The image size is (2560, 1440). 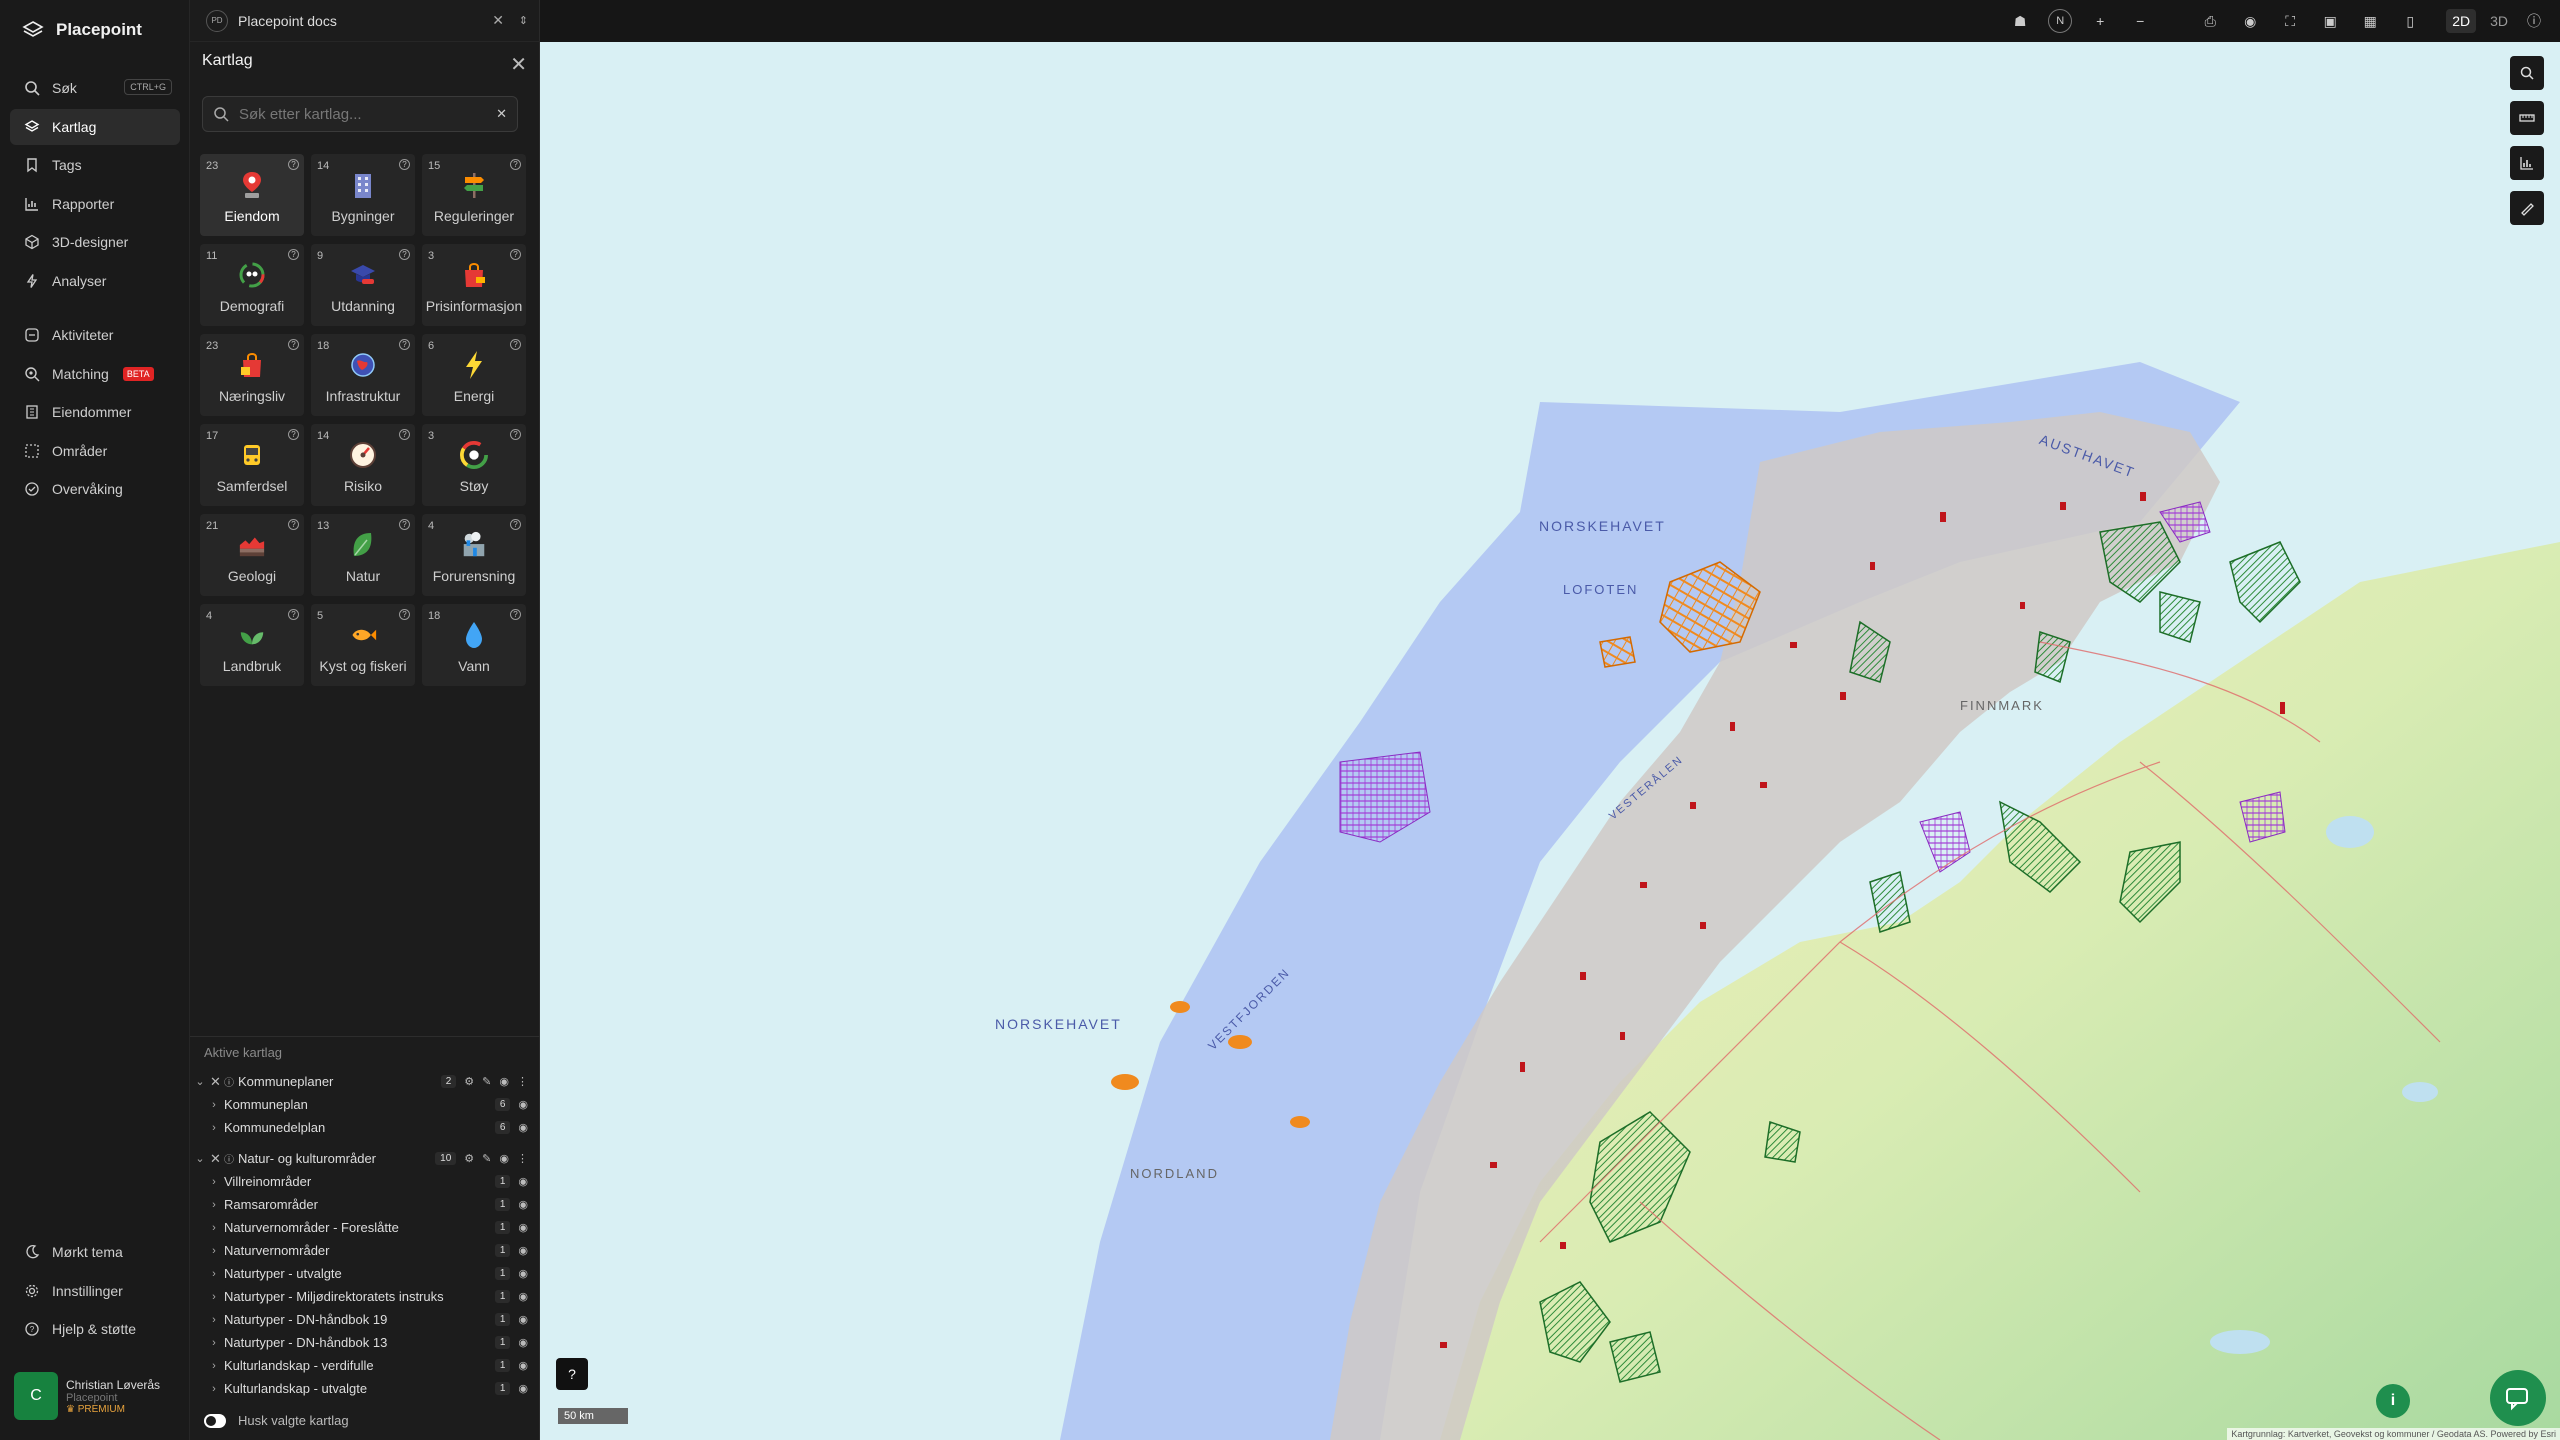 I want to click on nav-item-overvaking: Overvåking, so click(x=95, y=489).